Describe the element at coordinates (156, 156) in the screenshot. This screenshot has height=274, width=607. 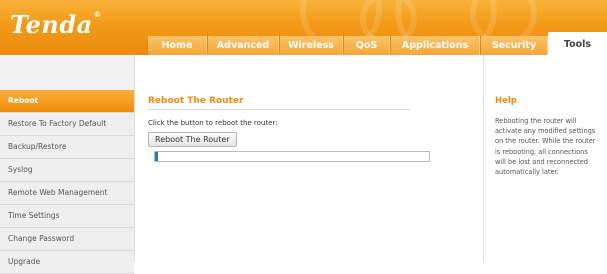
I see `progress-fill` at that location.